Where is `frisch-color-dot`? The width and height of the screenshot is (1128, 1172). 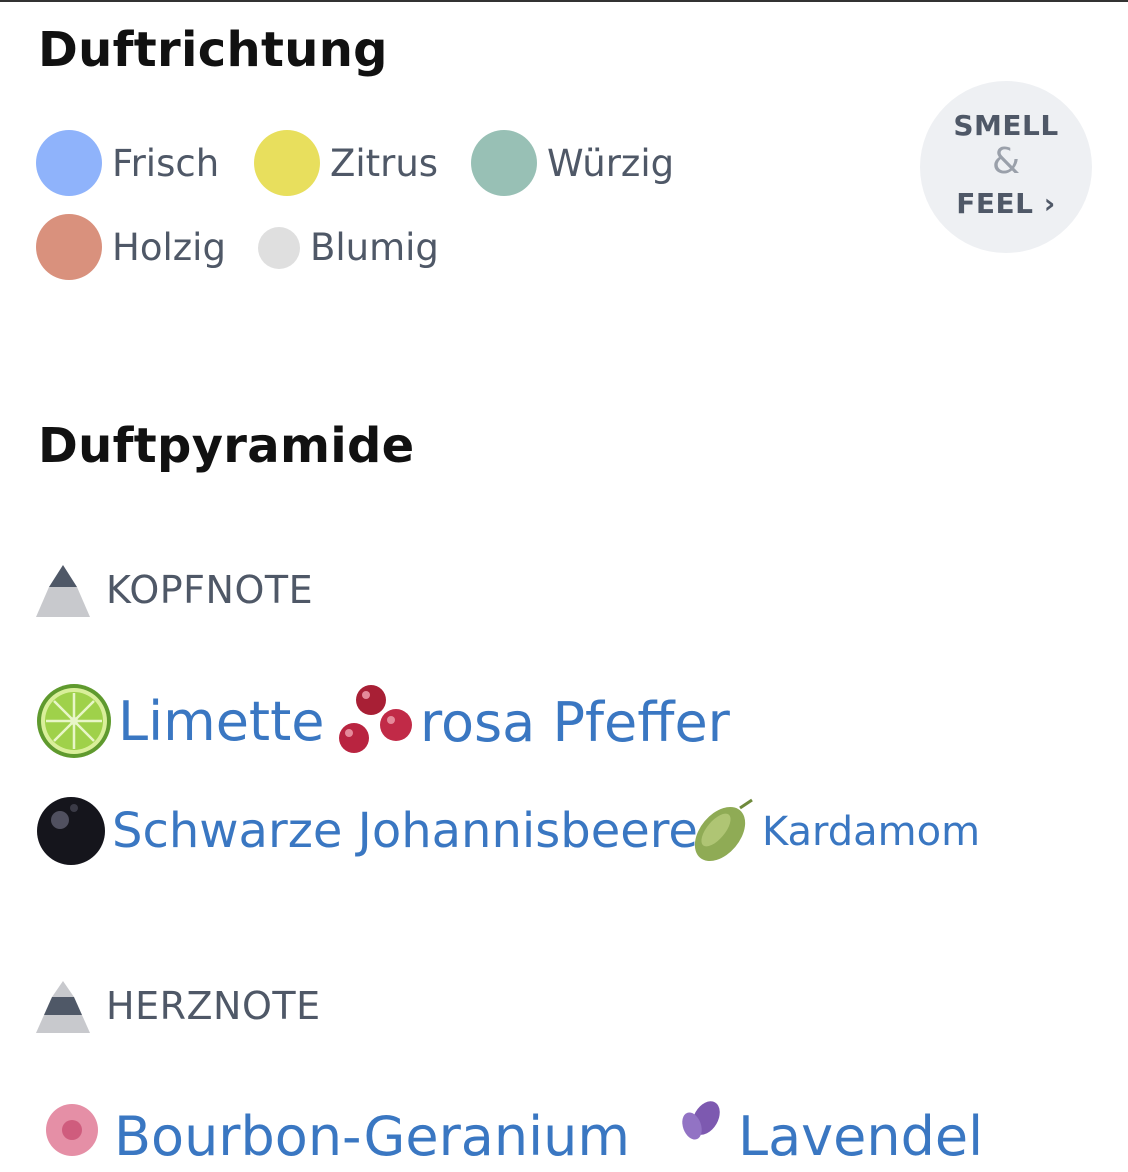 frisch-color-dot is located at coordinates (69, 163).